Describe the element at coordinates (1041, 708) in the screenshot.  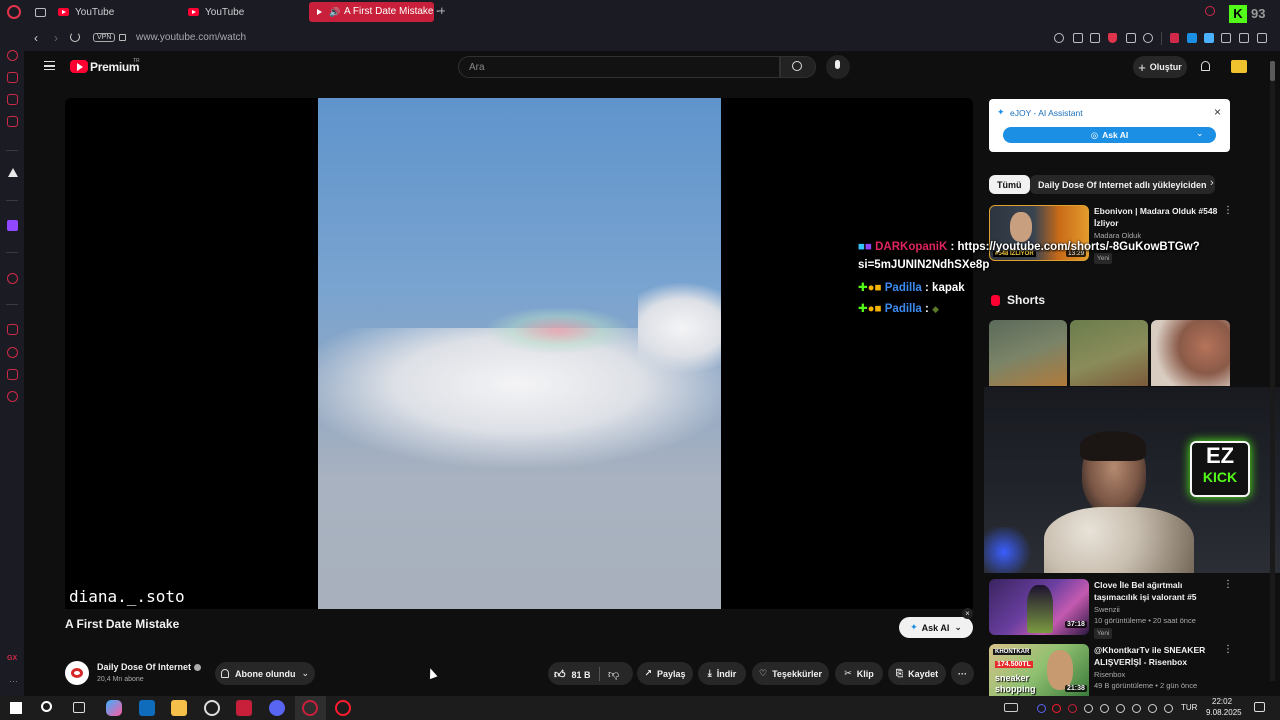
I see `tray-discord-icon` at that location.